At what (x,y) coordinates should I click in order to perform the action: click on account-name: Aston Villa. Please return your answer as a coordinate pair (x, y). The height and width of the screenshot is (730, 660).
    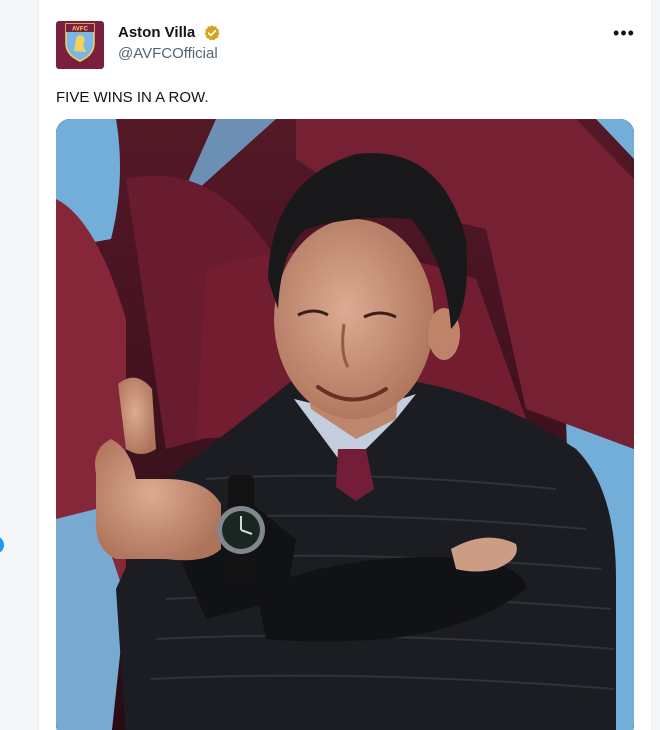
    Looking at the image, I should click on (156, 32).